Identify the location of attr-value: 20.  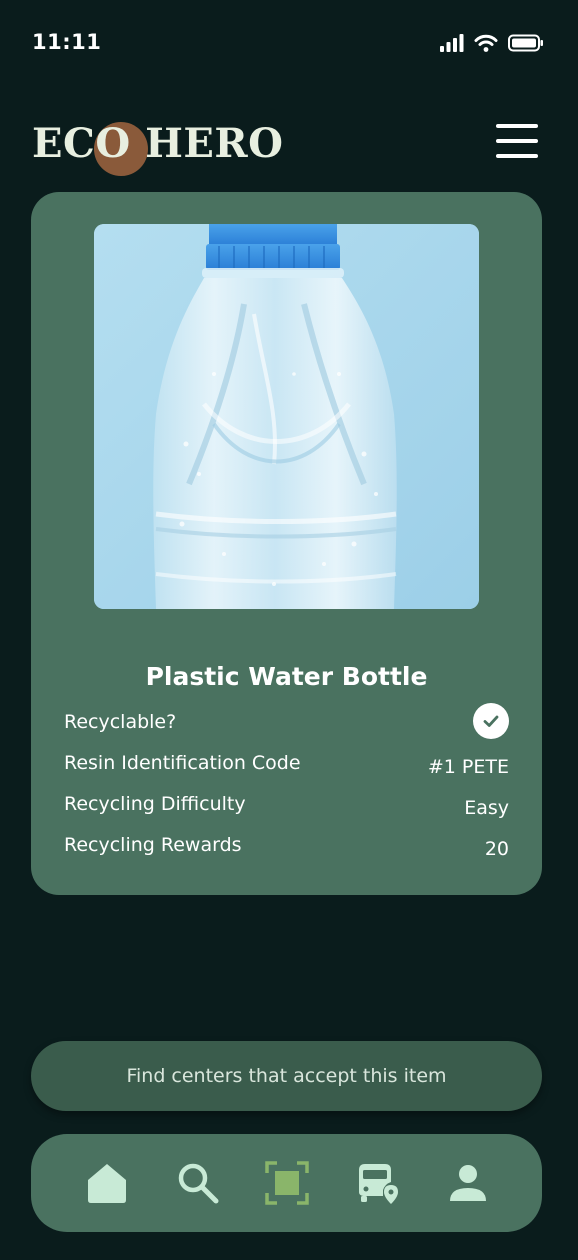
(496, 849).